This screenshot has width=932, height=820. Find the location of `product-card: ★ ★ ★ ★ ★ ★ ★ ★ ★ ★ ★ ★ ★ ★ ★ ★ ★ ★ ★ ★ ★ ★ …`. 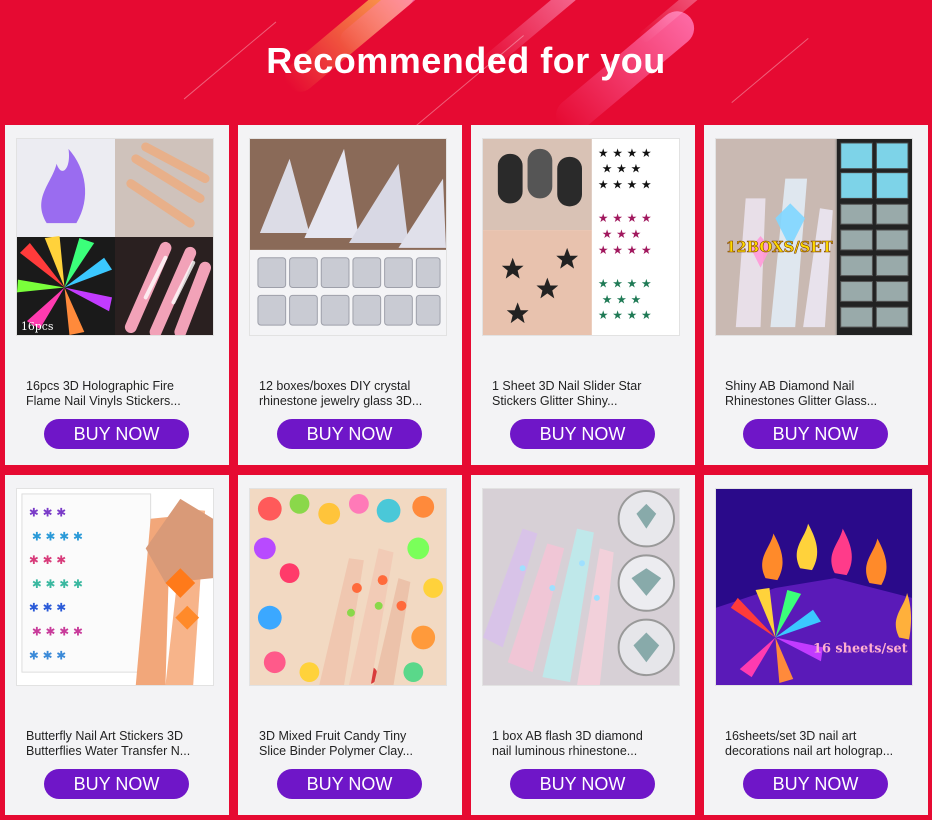

product-card: ★ ★ ★ ★ ★ ★ ★ ★ ★ ★ ★ ★ ★ ★ ★ ★ ★ ★ ★ ★ ★ ★ … is located at coordinates (583, 295).